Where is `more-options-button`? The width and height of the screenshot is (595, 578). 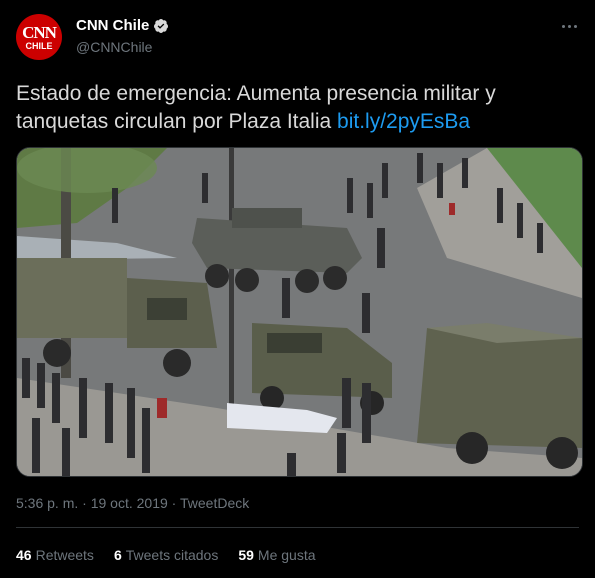
more-options-button is located at coordinates (569, 26).